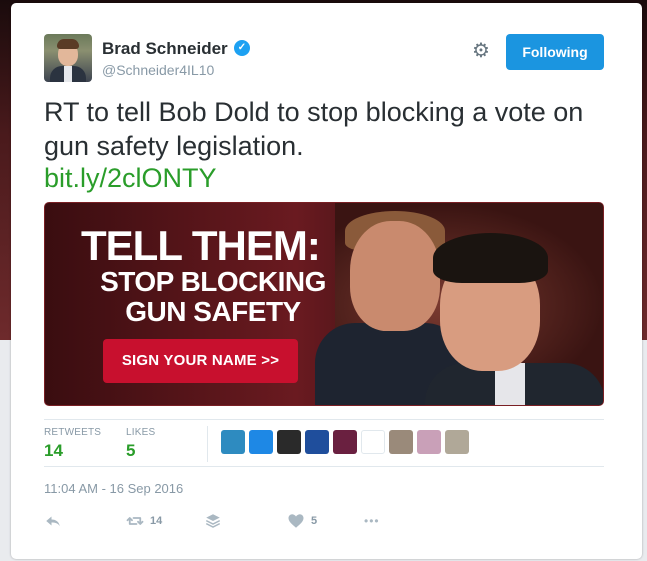 This screenshot has height=561, width=647. Describe the element at coordinates (200, 361) in the screenshot. I see `media-sign-button: SIGN YOUR NAME >>` at that location.